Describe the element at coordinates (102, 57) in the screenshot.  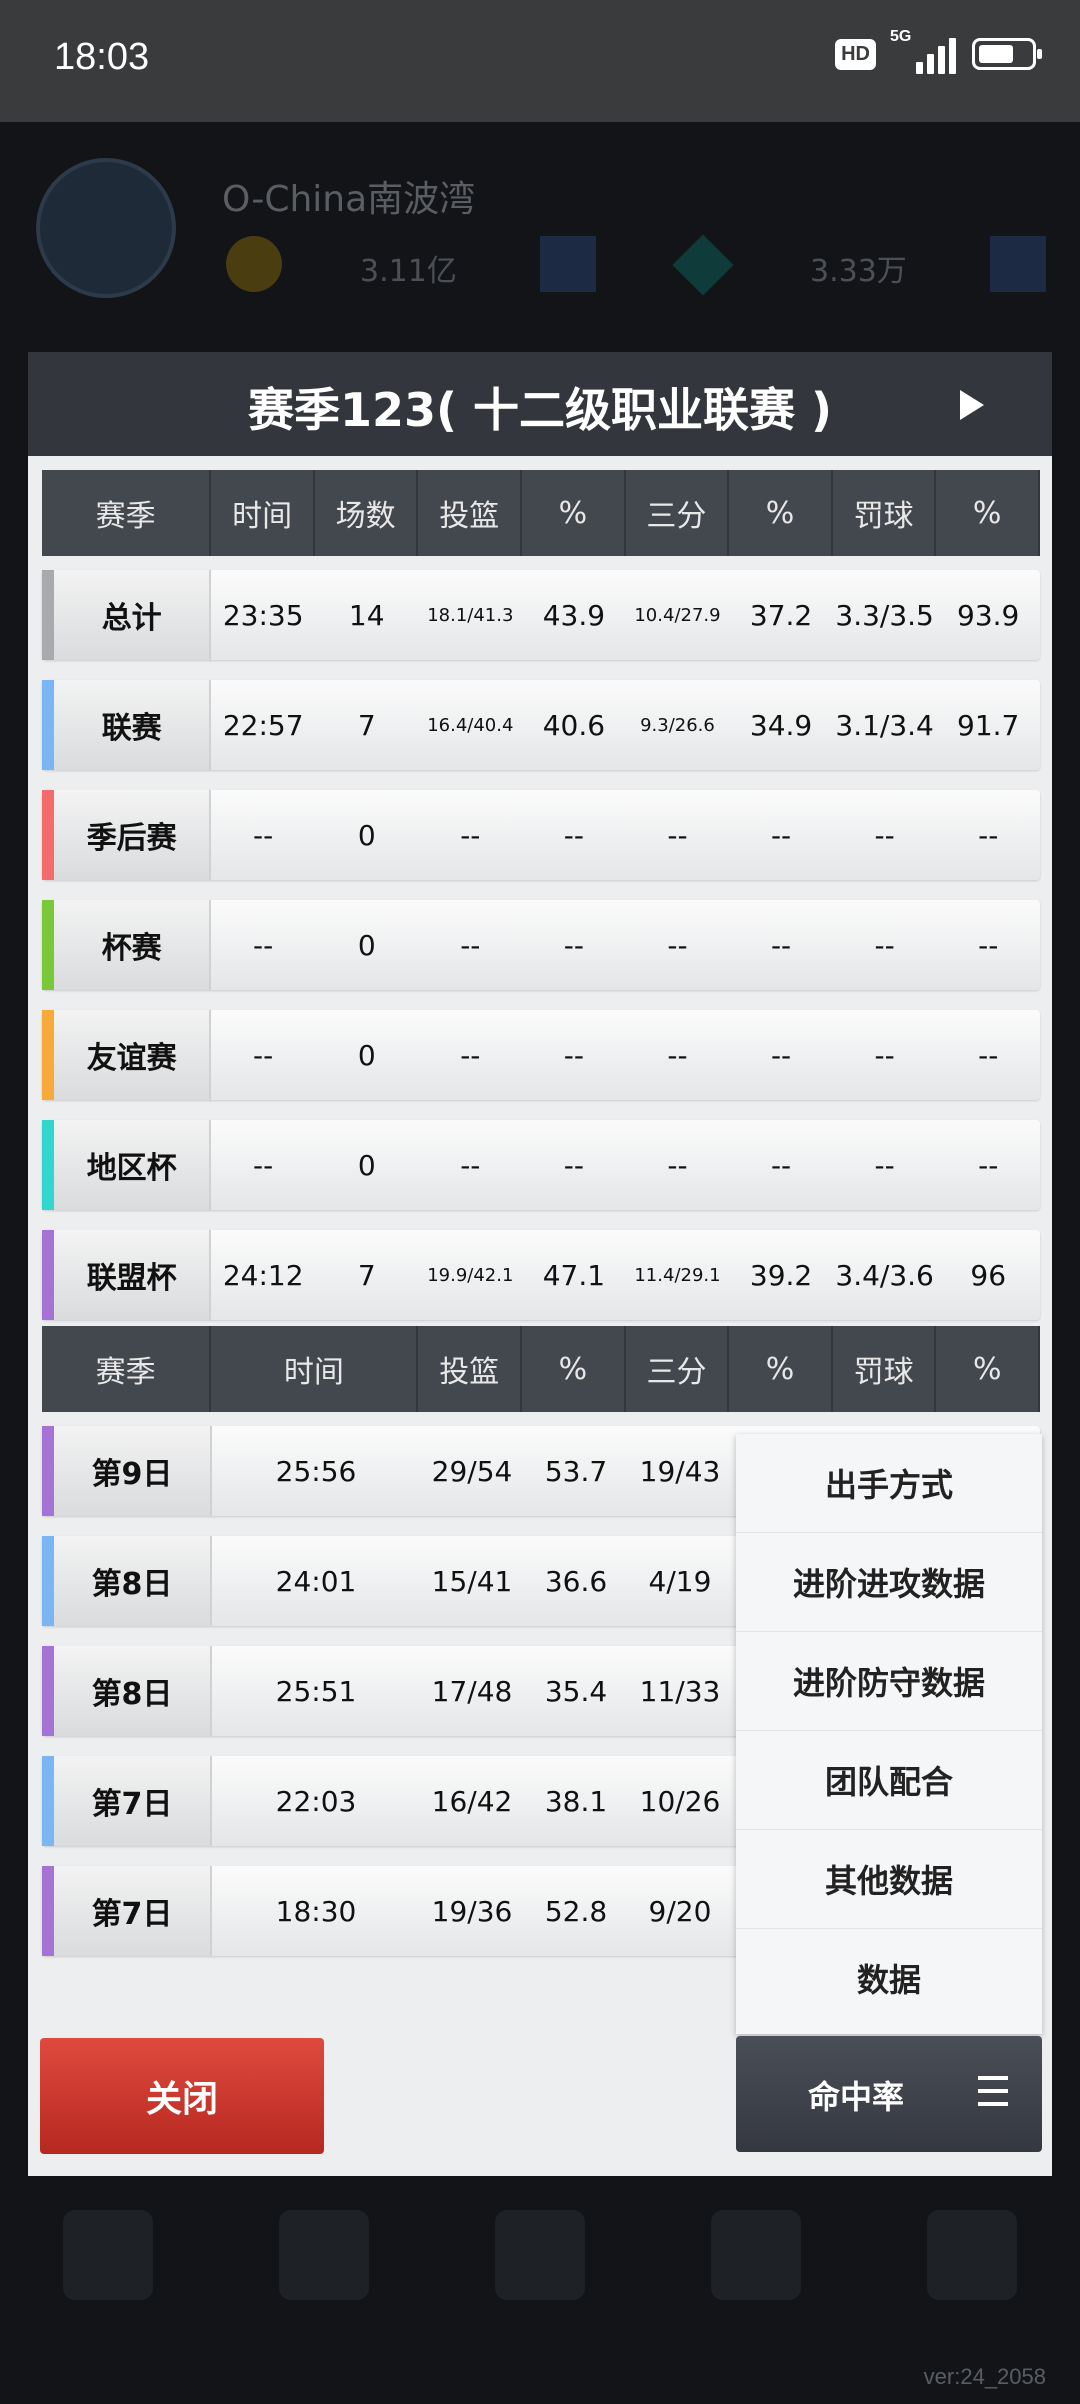
I see `status-time: 18:03` at that location.